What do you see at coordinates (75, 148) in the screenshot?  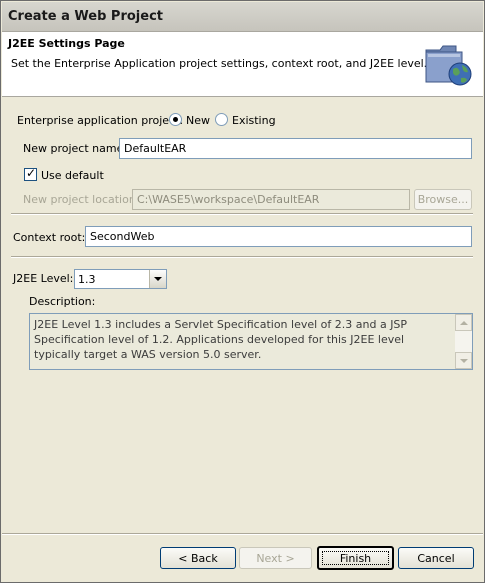 I see `new-project-name-label: New project name:` at bounding box center [75, 148].